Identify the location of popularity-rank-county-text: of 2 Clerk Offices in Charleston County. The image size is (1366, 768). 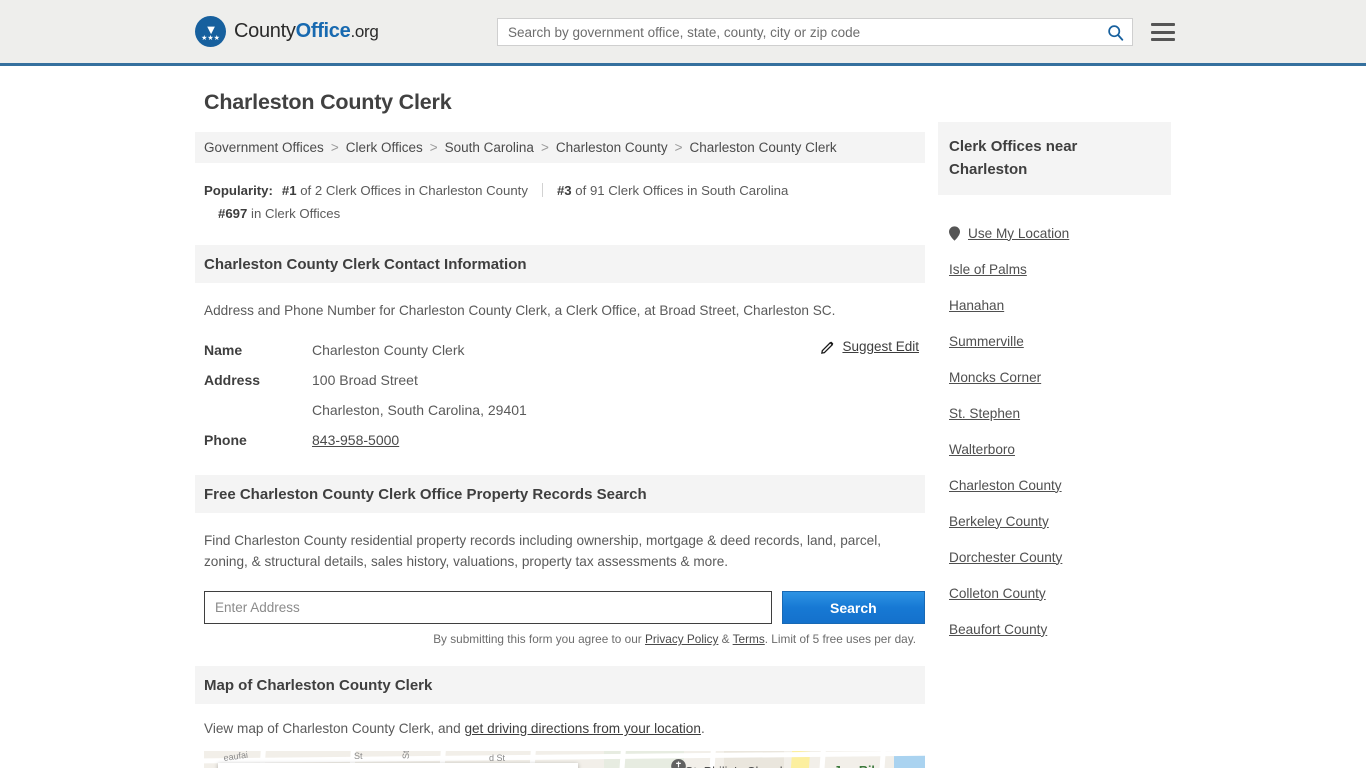
(414, 190).